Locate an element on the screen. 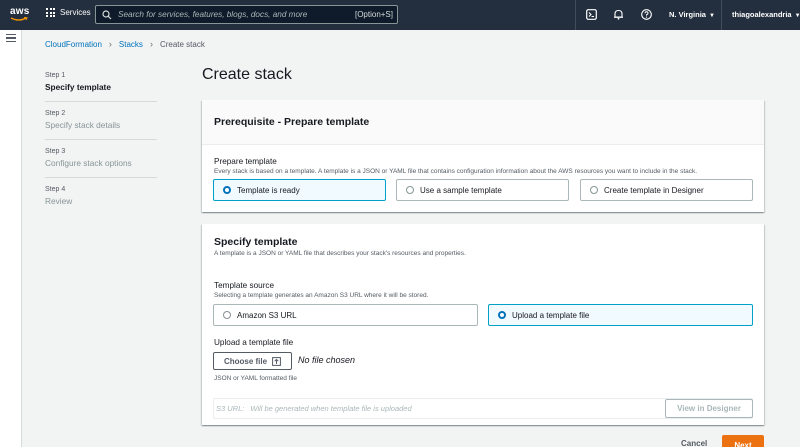 Image resolution: width=800 pixels, height=447 pixels. services-label: Services is located at coordinates (75, 12).